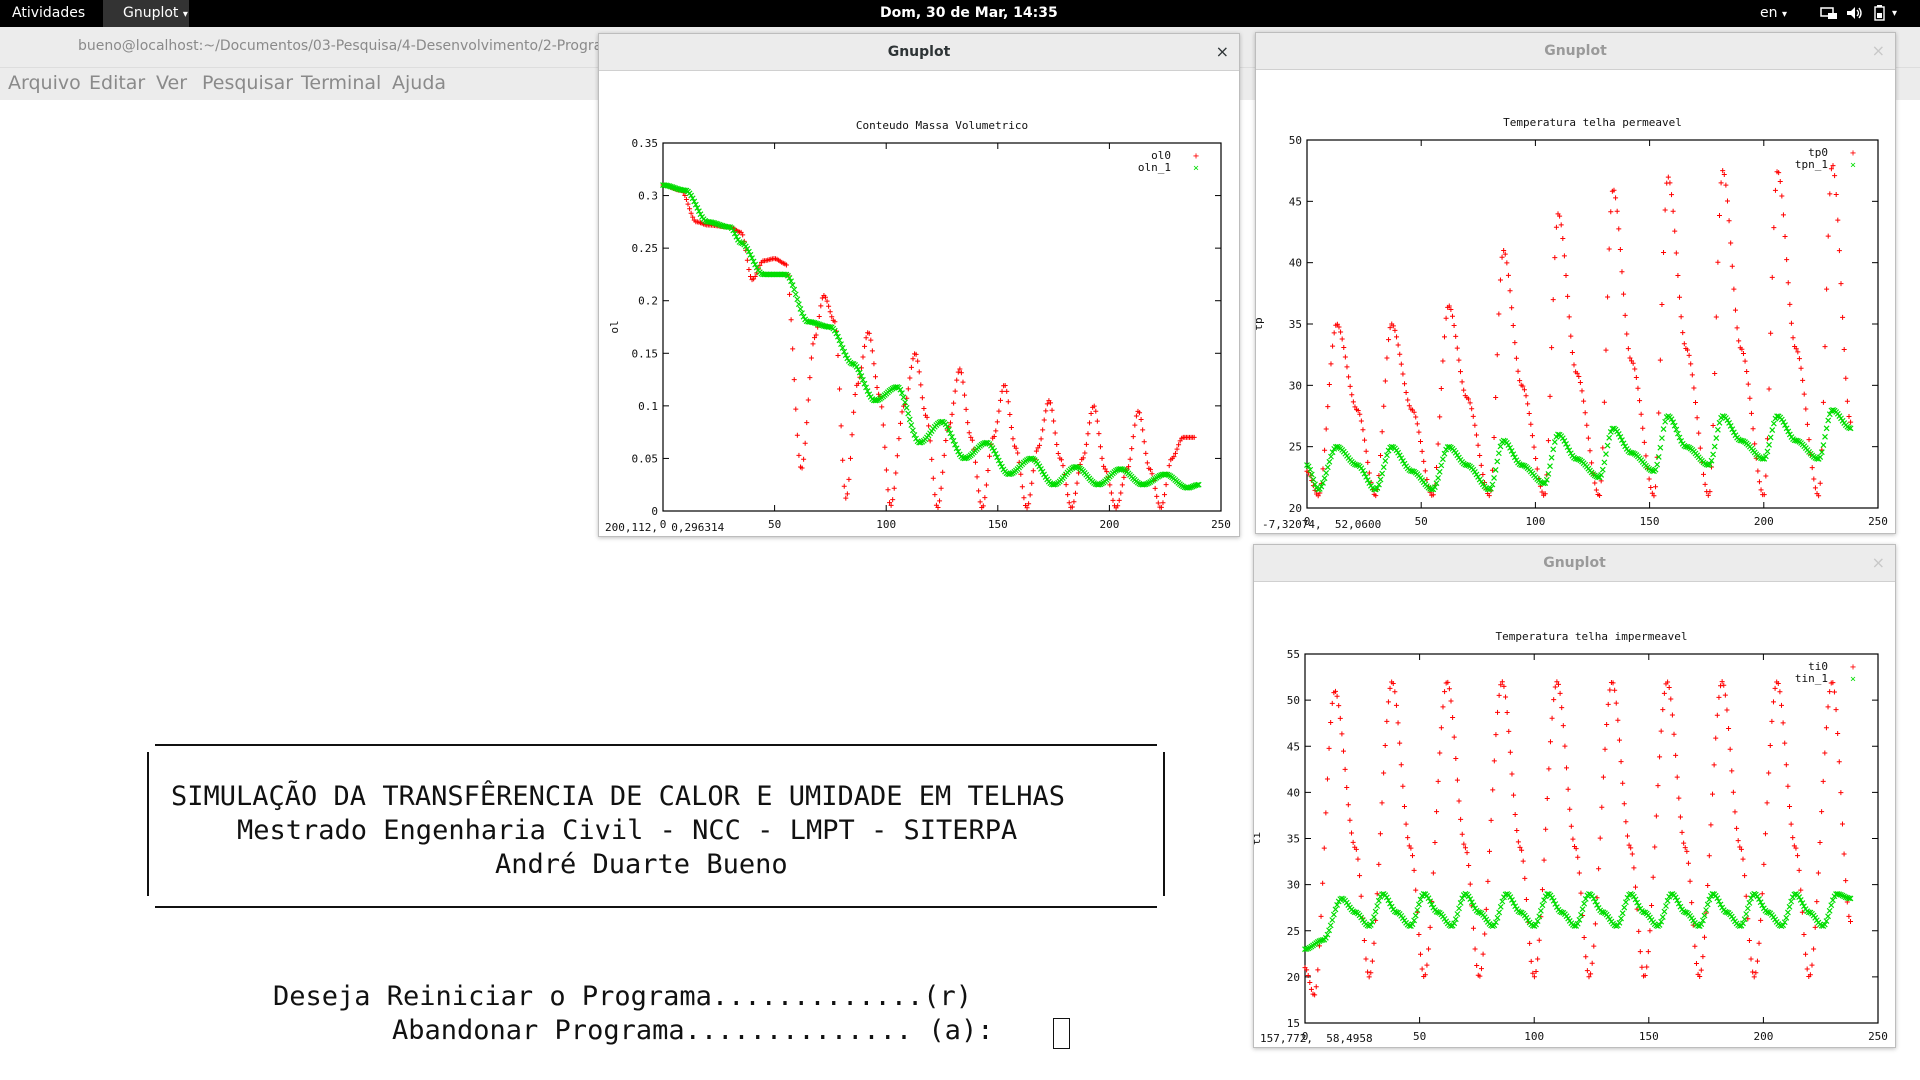 Image resolution: width=1920 pixels, height=1080 pixels. I want to click on x-tick-label: 100, so click(1535, 521).